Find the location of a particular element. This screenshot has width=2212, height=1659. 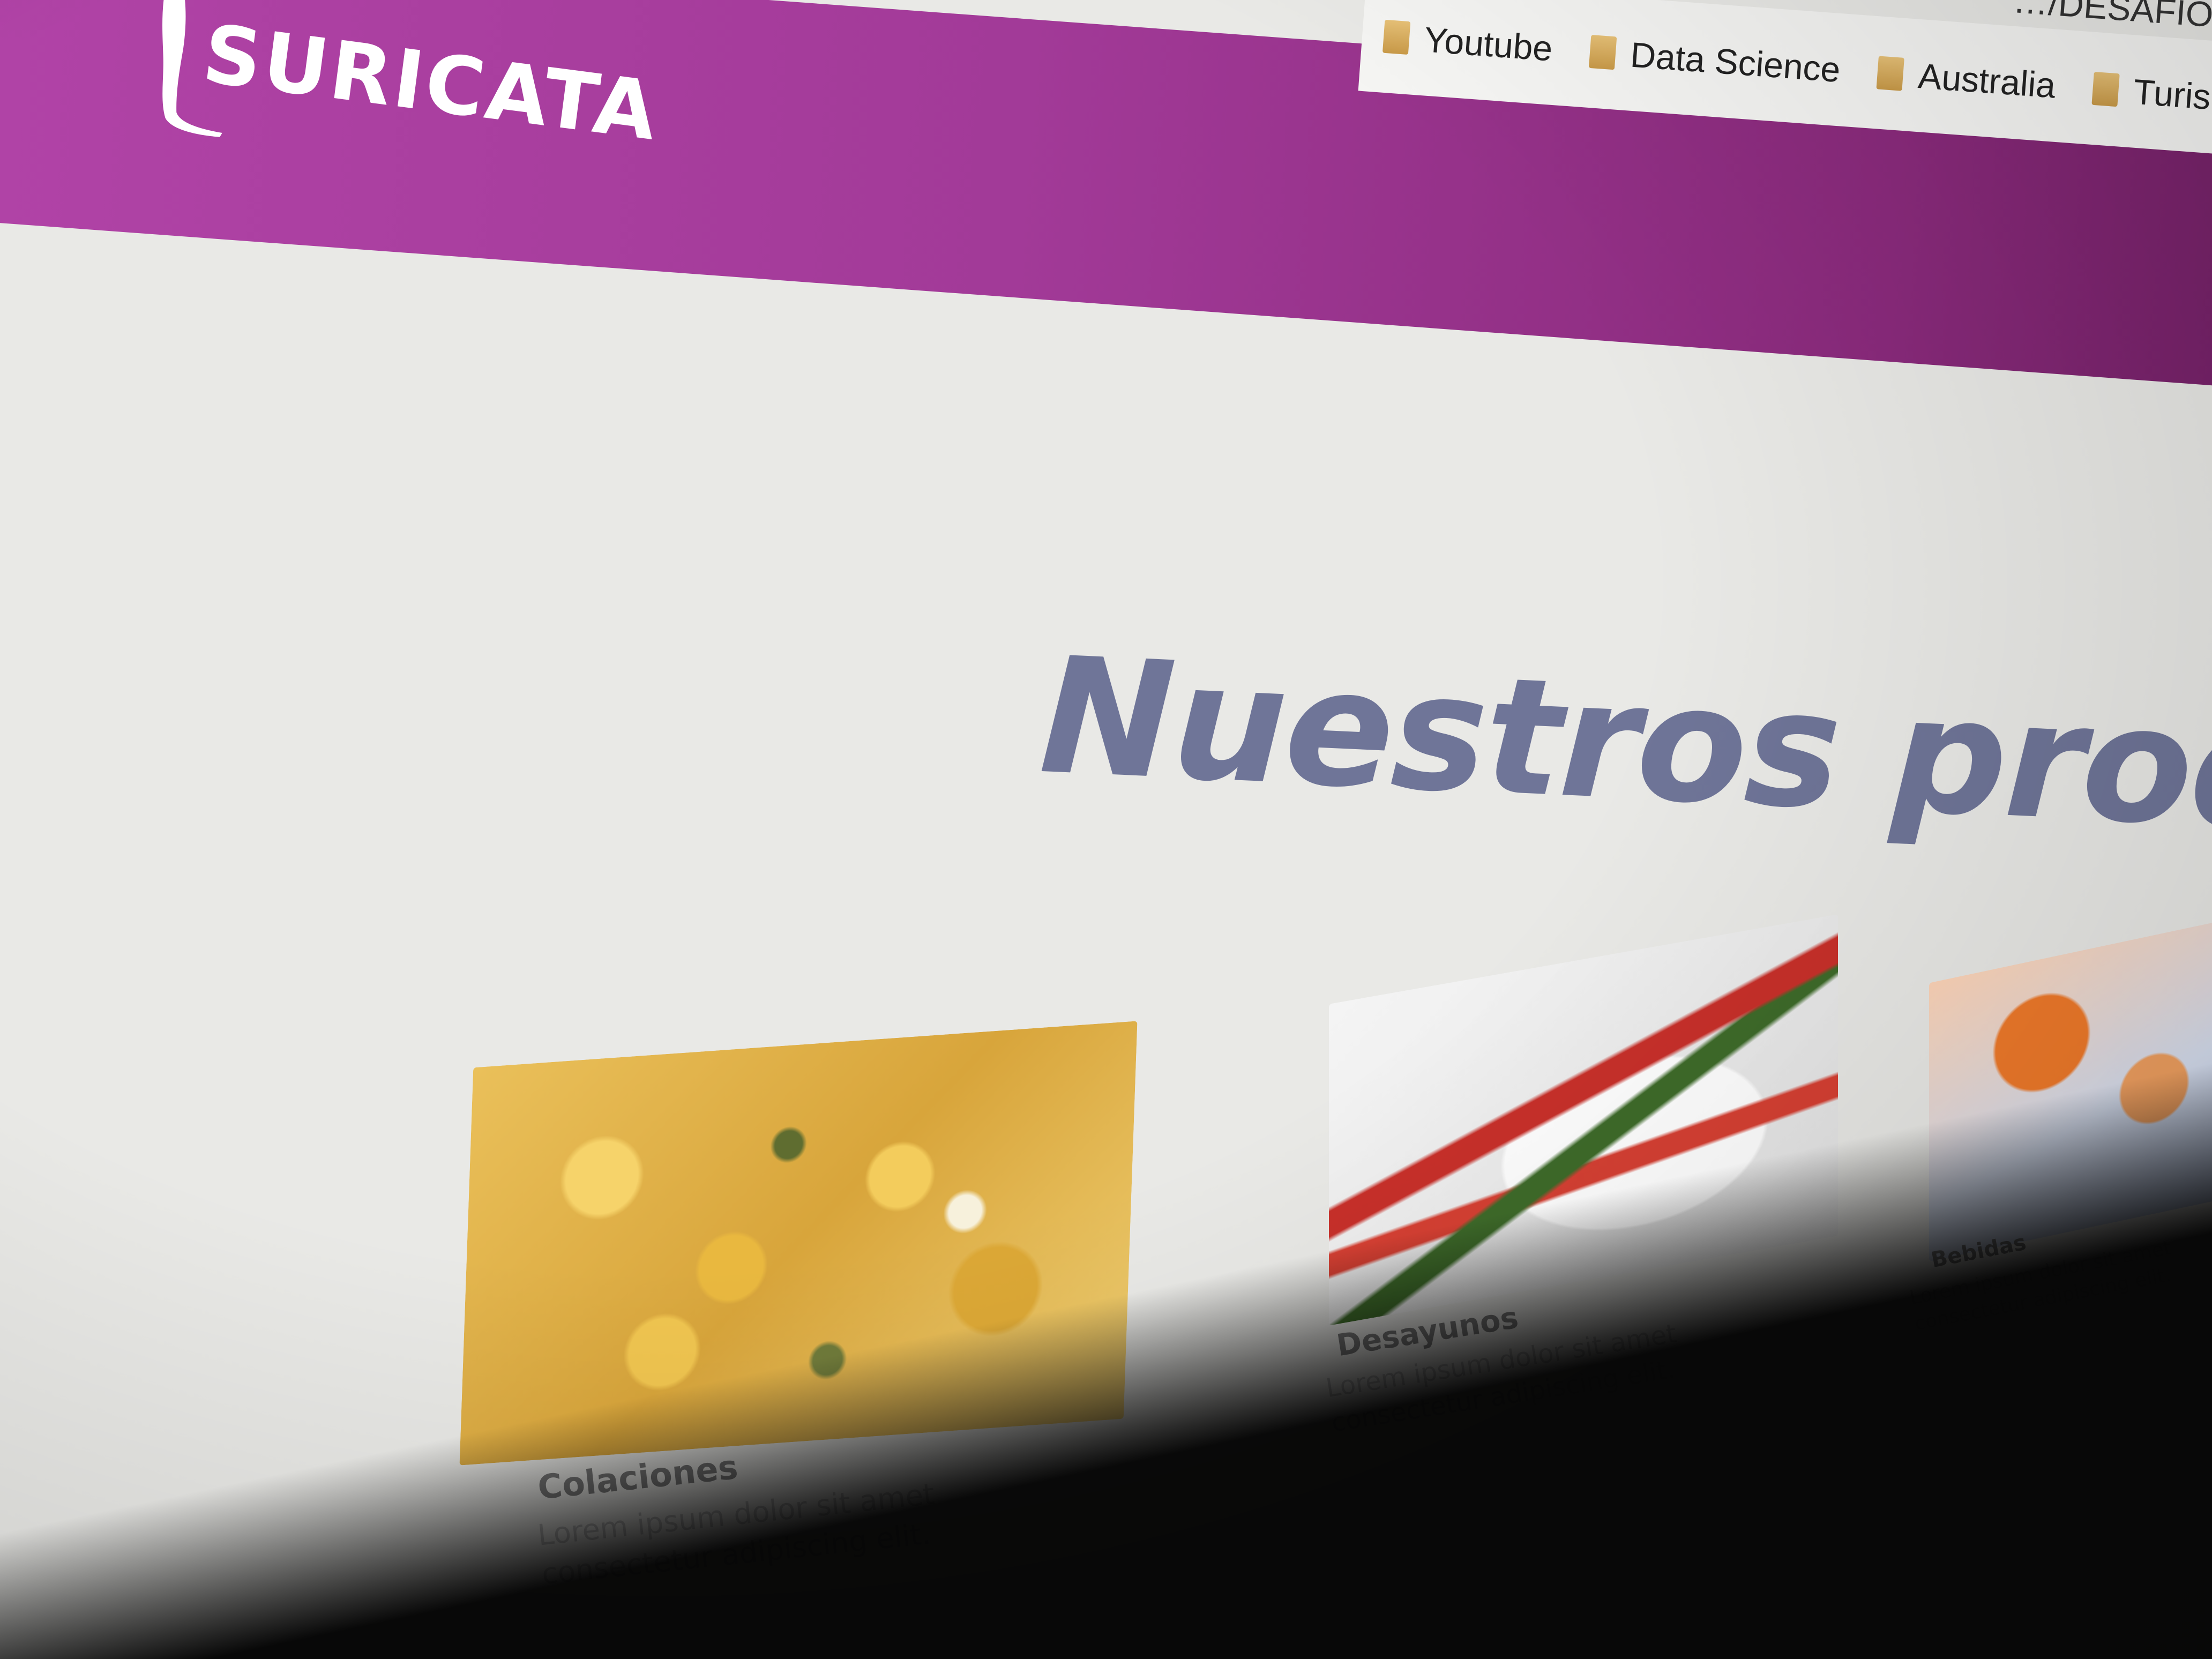

bookmark-label: Youtube is located at coordinates (1488, 44).